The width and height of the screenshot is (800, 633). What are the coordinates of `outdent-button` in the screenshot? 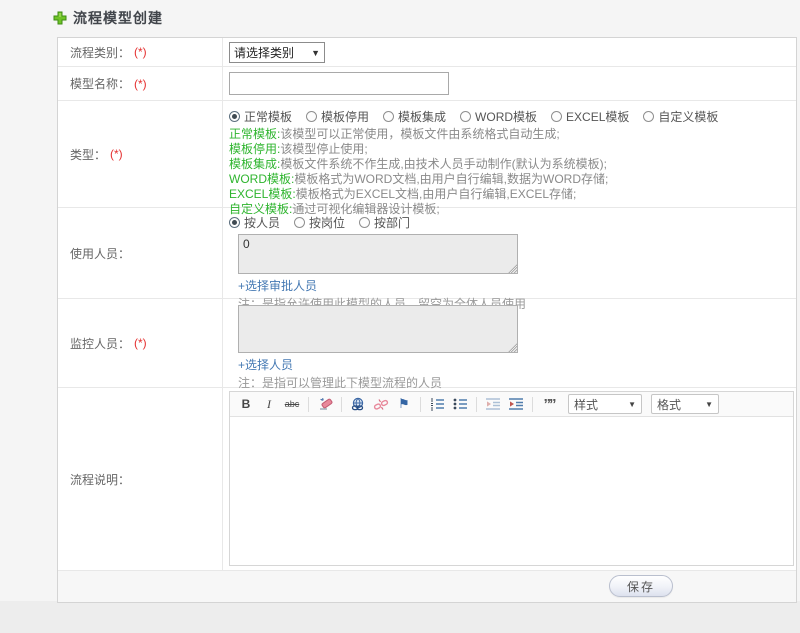 It's located at (493, 404).